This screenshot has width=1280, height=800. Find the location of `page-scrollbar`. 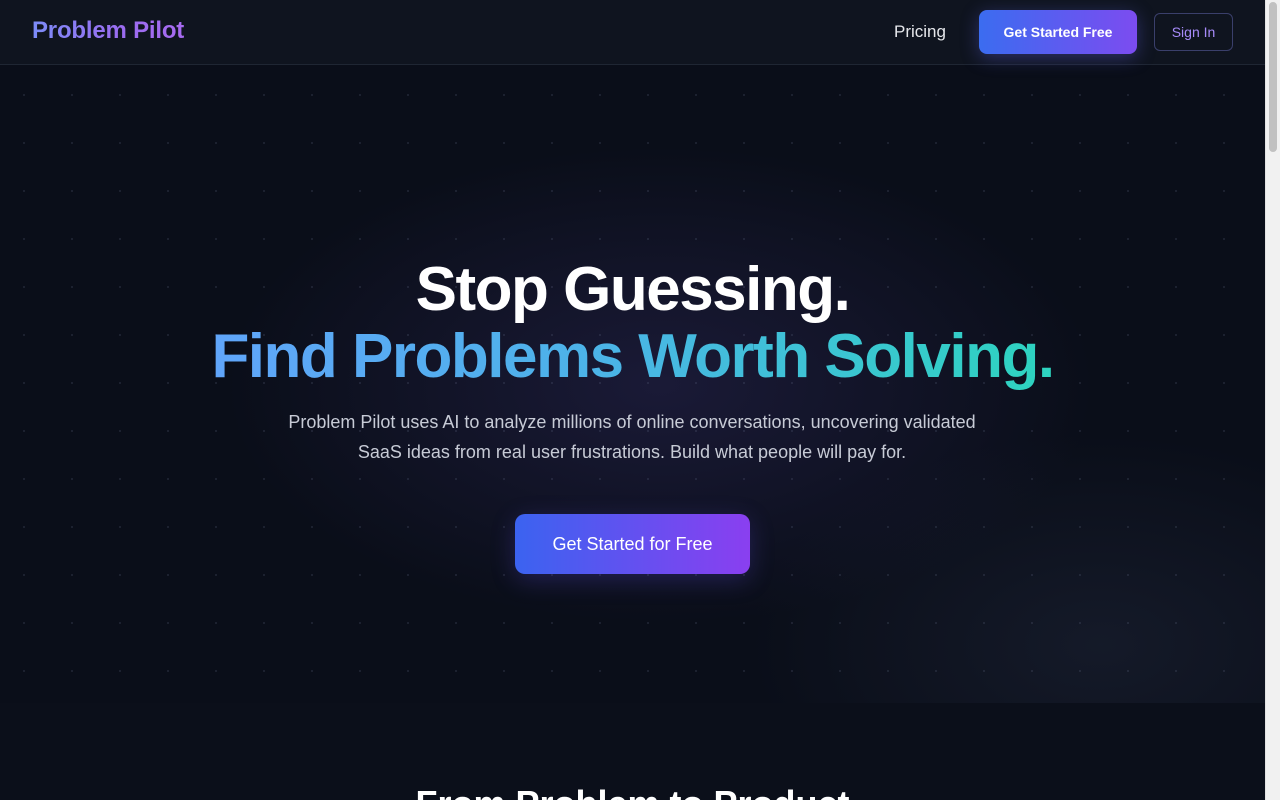

page-scrollbar is located at coordinates (1272, 400).